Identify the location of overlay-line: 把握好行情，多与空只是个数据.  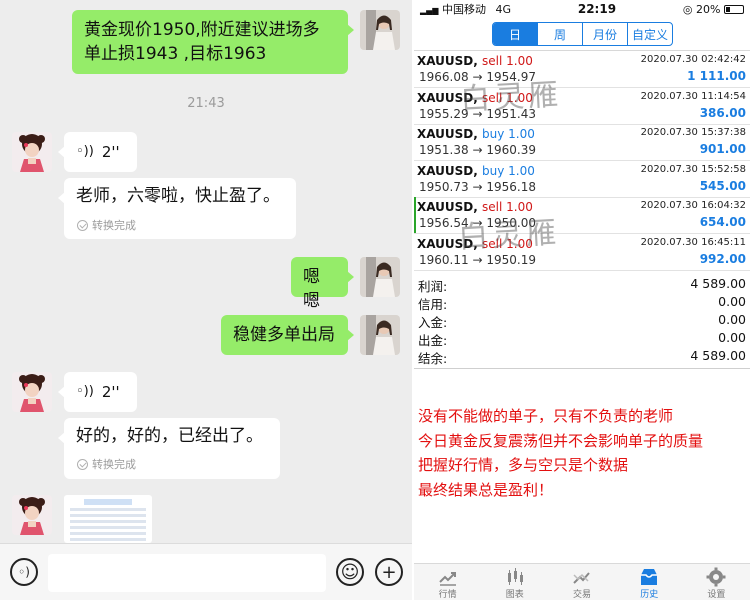
(523, 465).